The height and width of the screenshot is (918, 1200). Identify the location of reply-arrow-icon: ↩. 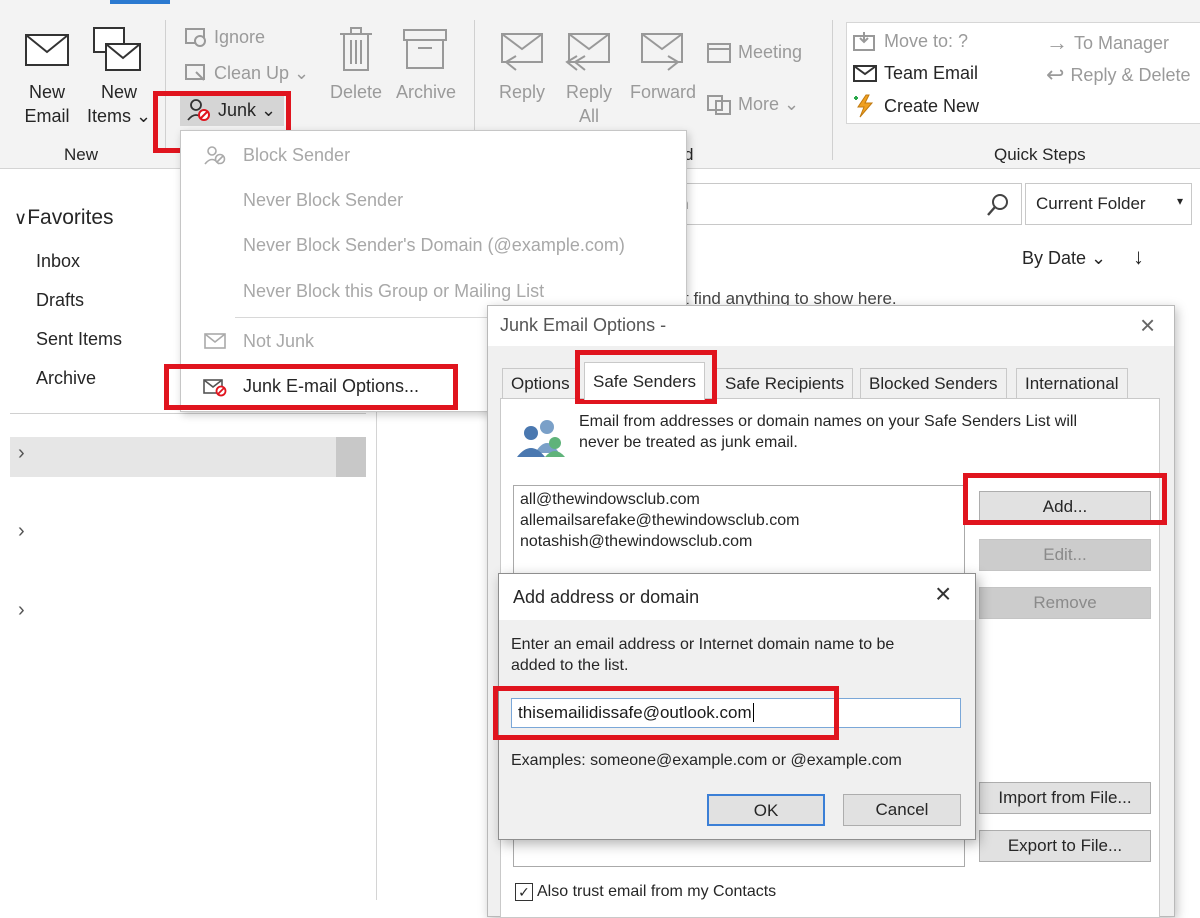
(1055, 74).